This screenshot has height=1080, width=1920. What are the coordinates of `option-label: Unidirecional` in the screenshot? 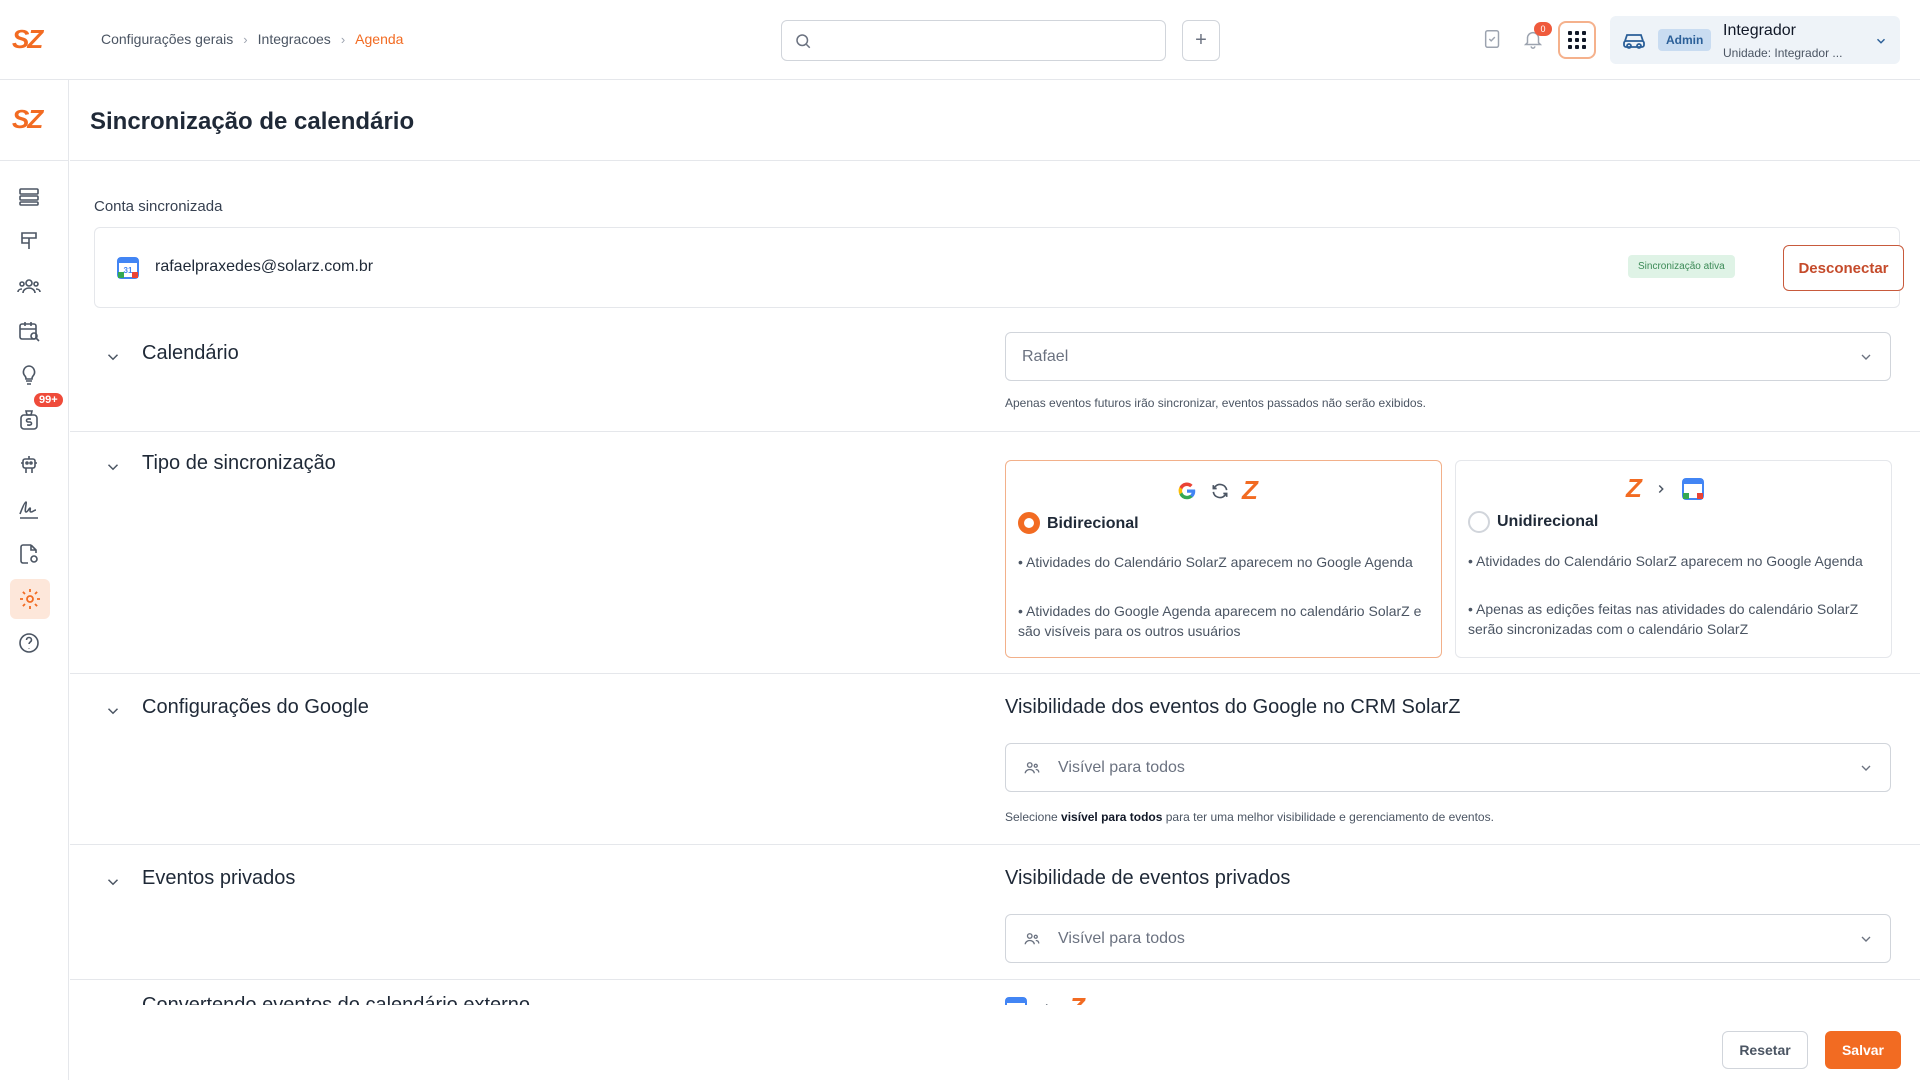 It's located at (1548, 521).